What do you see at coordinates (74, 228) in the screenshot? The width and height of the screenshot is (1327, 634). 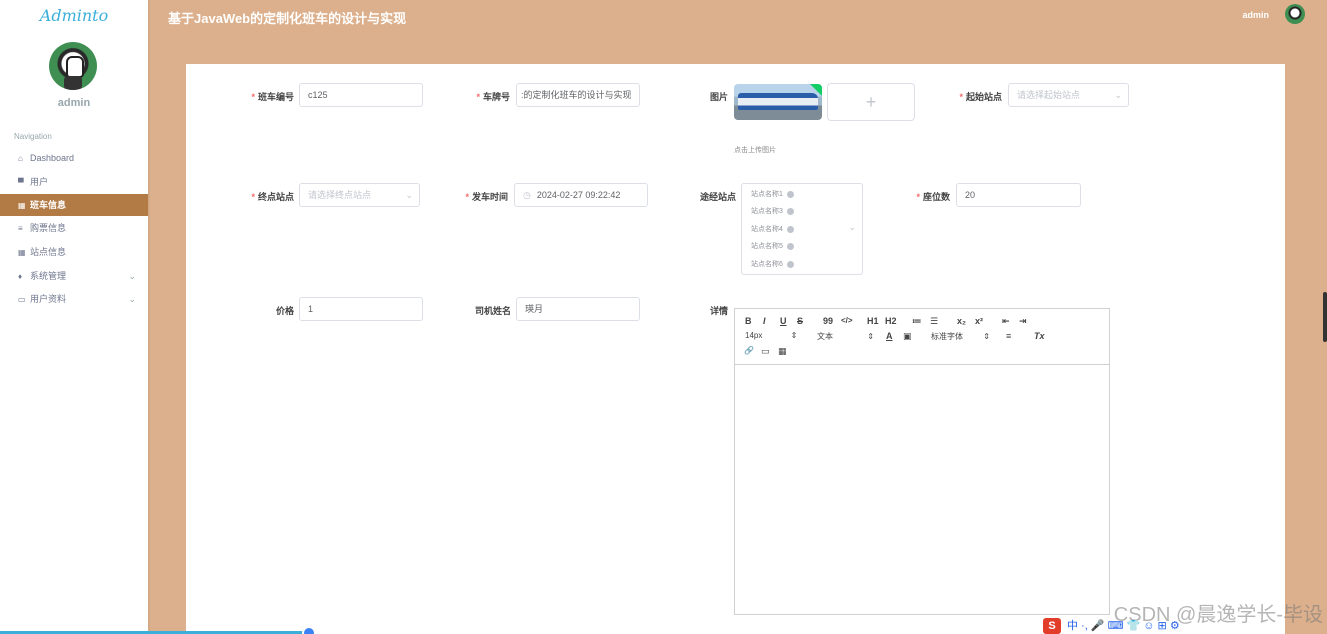 I see `sidebar-item-tickets: ≡ 购票信息` at bounding box center [74, 228].